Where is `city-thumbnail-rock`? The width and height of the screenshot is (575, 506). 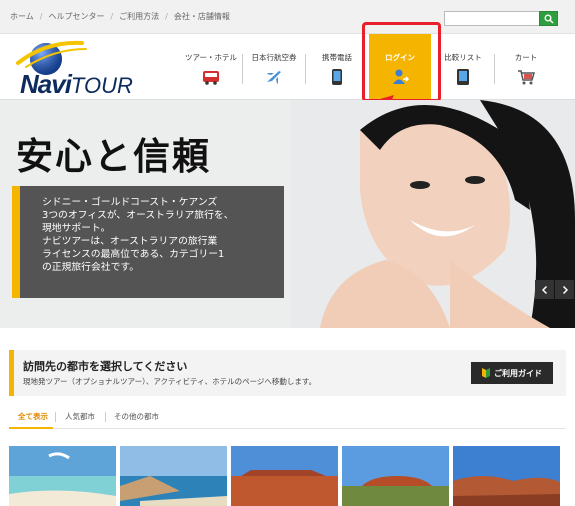
city-thumbnail-rock is located at coordinates (506, 476).